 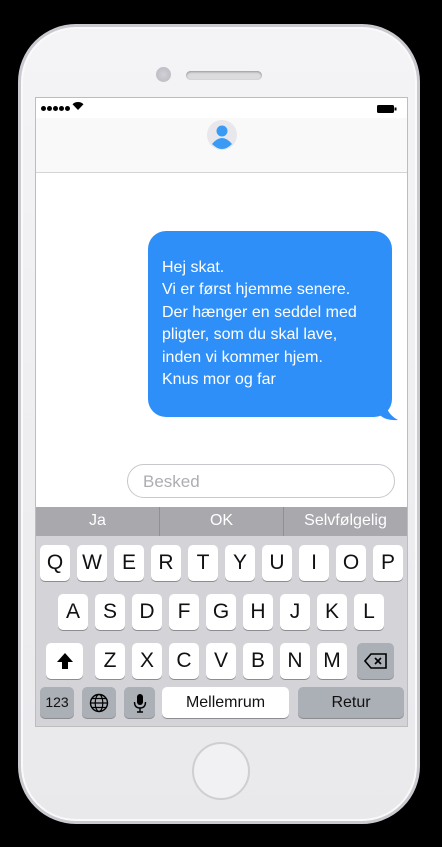 I want to click on suggestion-ok: OK, so click(x=222, y=521).